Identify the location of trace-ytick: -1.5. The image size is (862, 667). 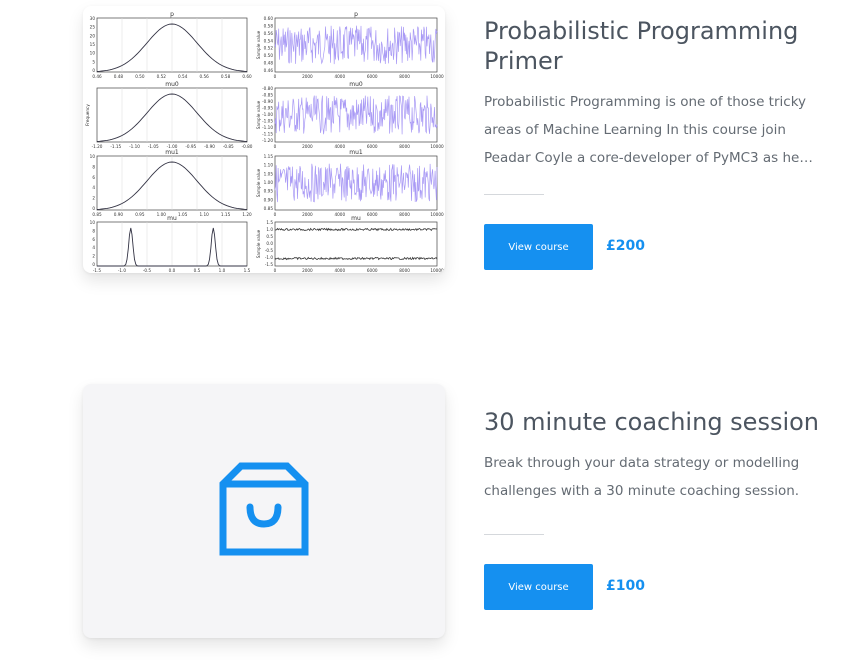
(269, 264).